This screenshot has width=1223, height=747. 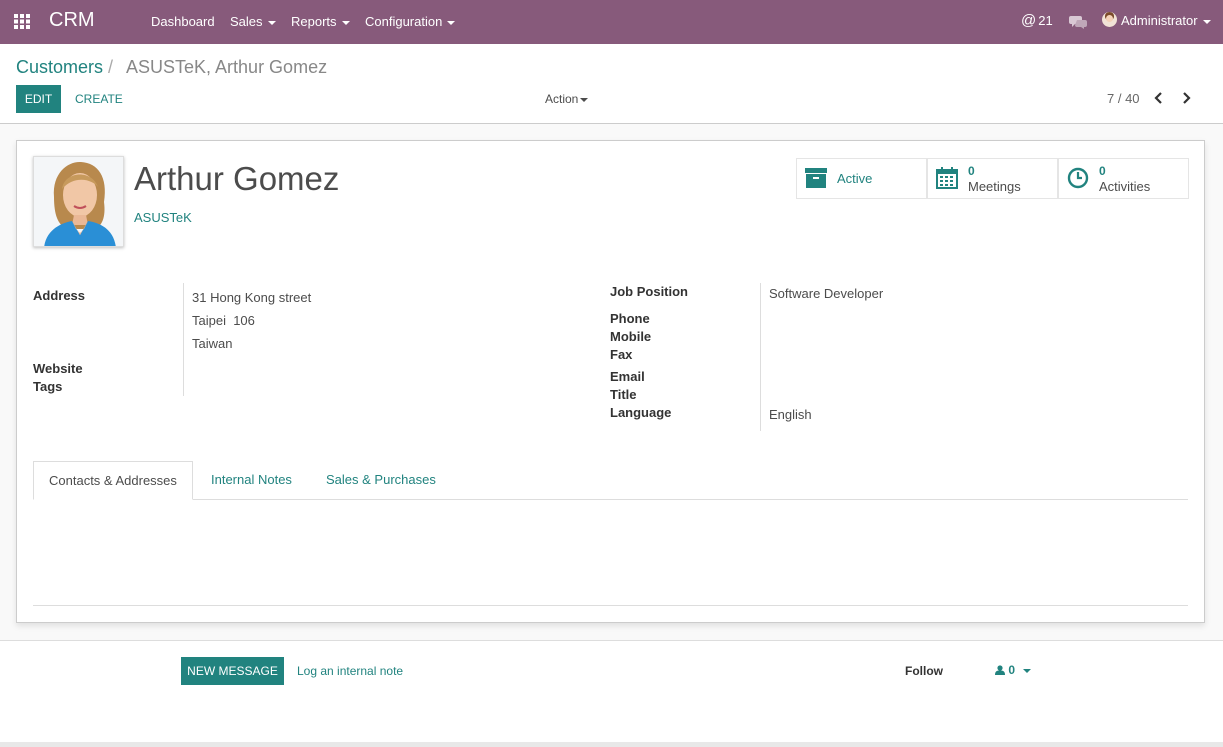 I want to click on at-icon: @, so click(x=1029, y=20).